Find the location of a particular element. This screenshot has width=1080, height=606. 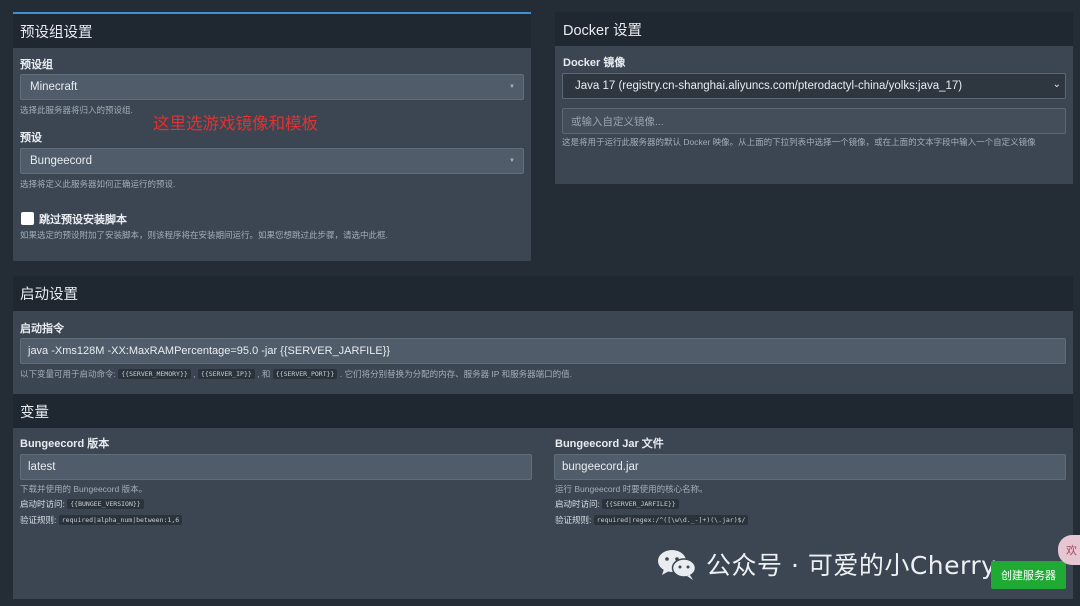

server-jar-access: 启动时访问: {{SERVER_JARFILE}} is located at coordinates (617, 504).